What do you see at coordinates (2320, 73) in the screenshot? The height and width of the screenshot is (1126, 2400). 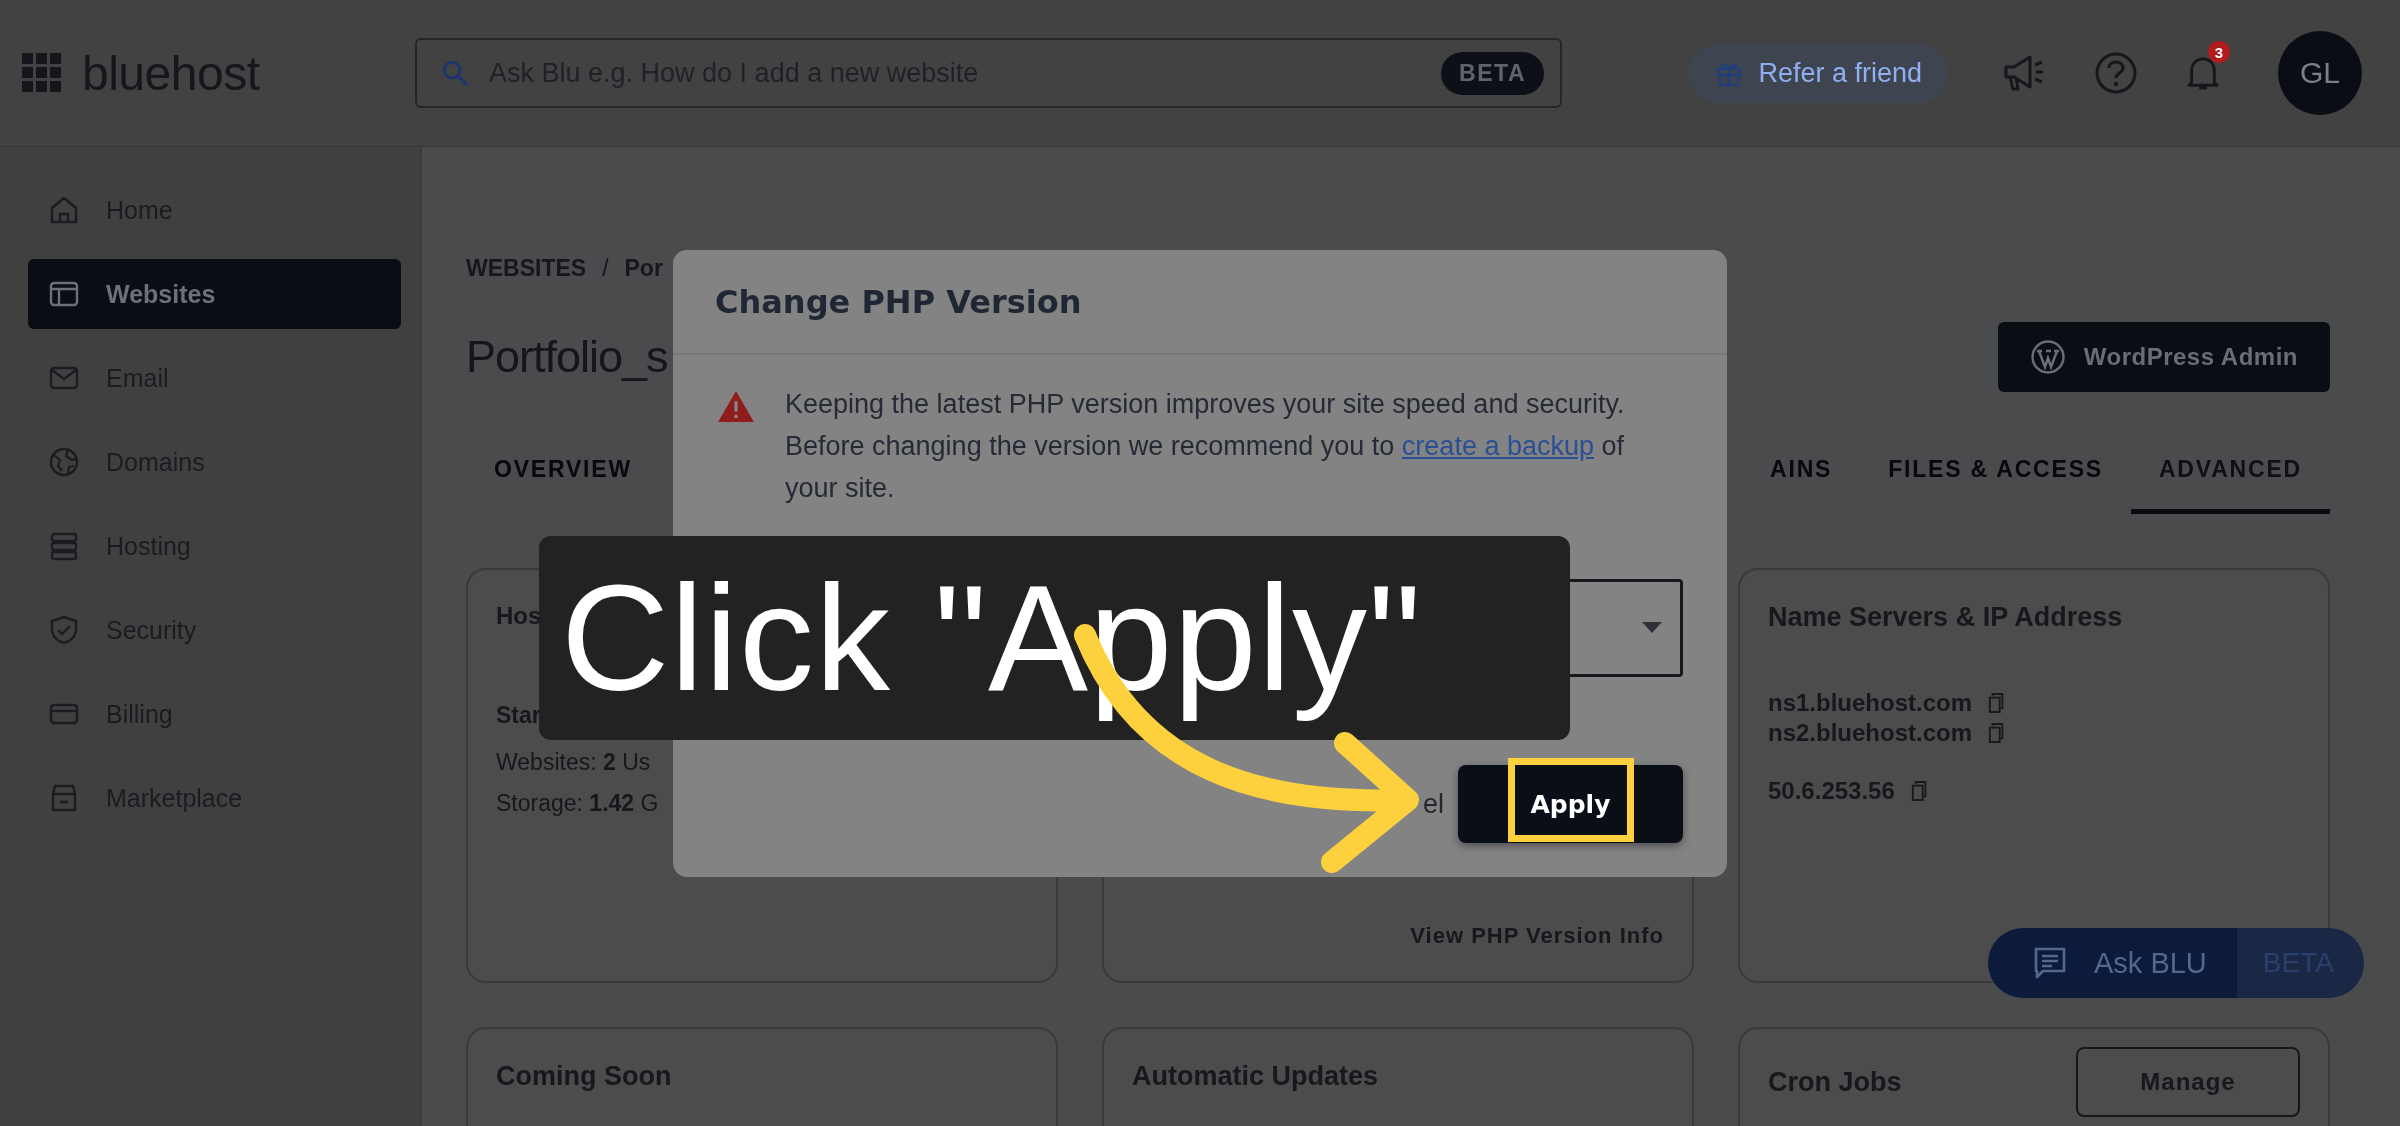 I see `user-avatar: GL` at bounding box center [2320, 73].